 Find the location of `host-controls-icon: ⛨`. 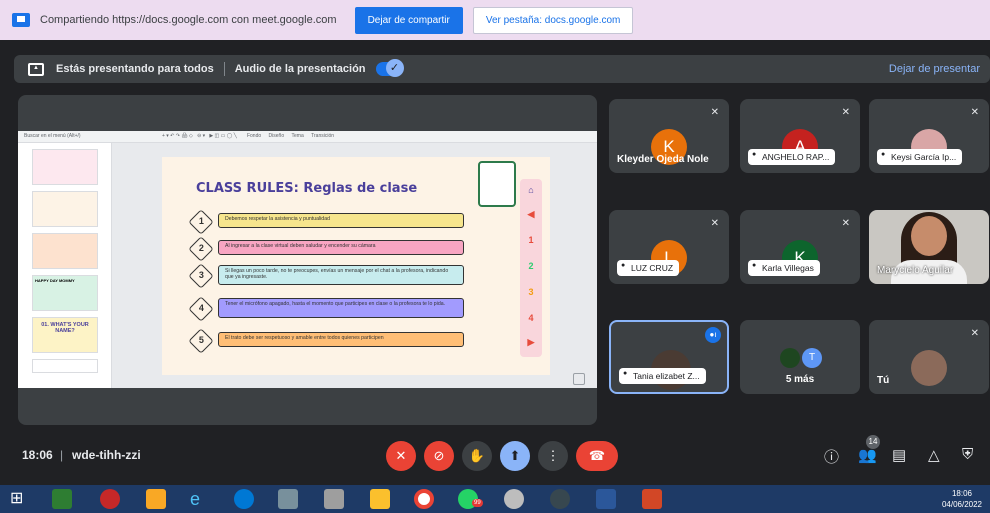

host-controls-icon: ⛨ is located at coordinates (967, 454).